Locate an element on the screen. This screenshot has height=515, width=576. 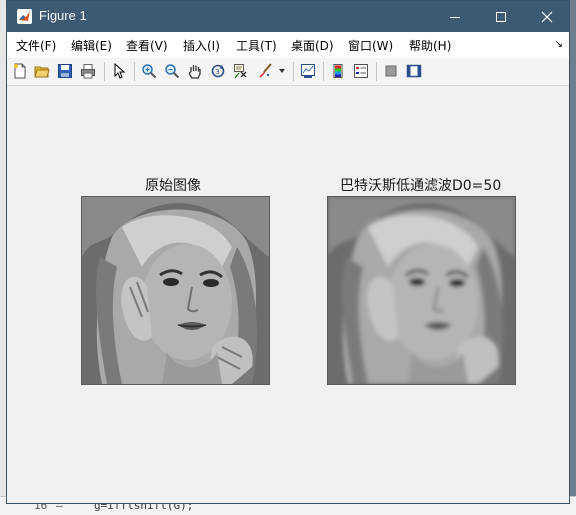
menu-desktop: 桌面(D) is located at coordinates (312, 45).